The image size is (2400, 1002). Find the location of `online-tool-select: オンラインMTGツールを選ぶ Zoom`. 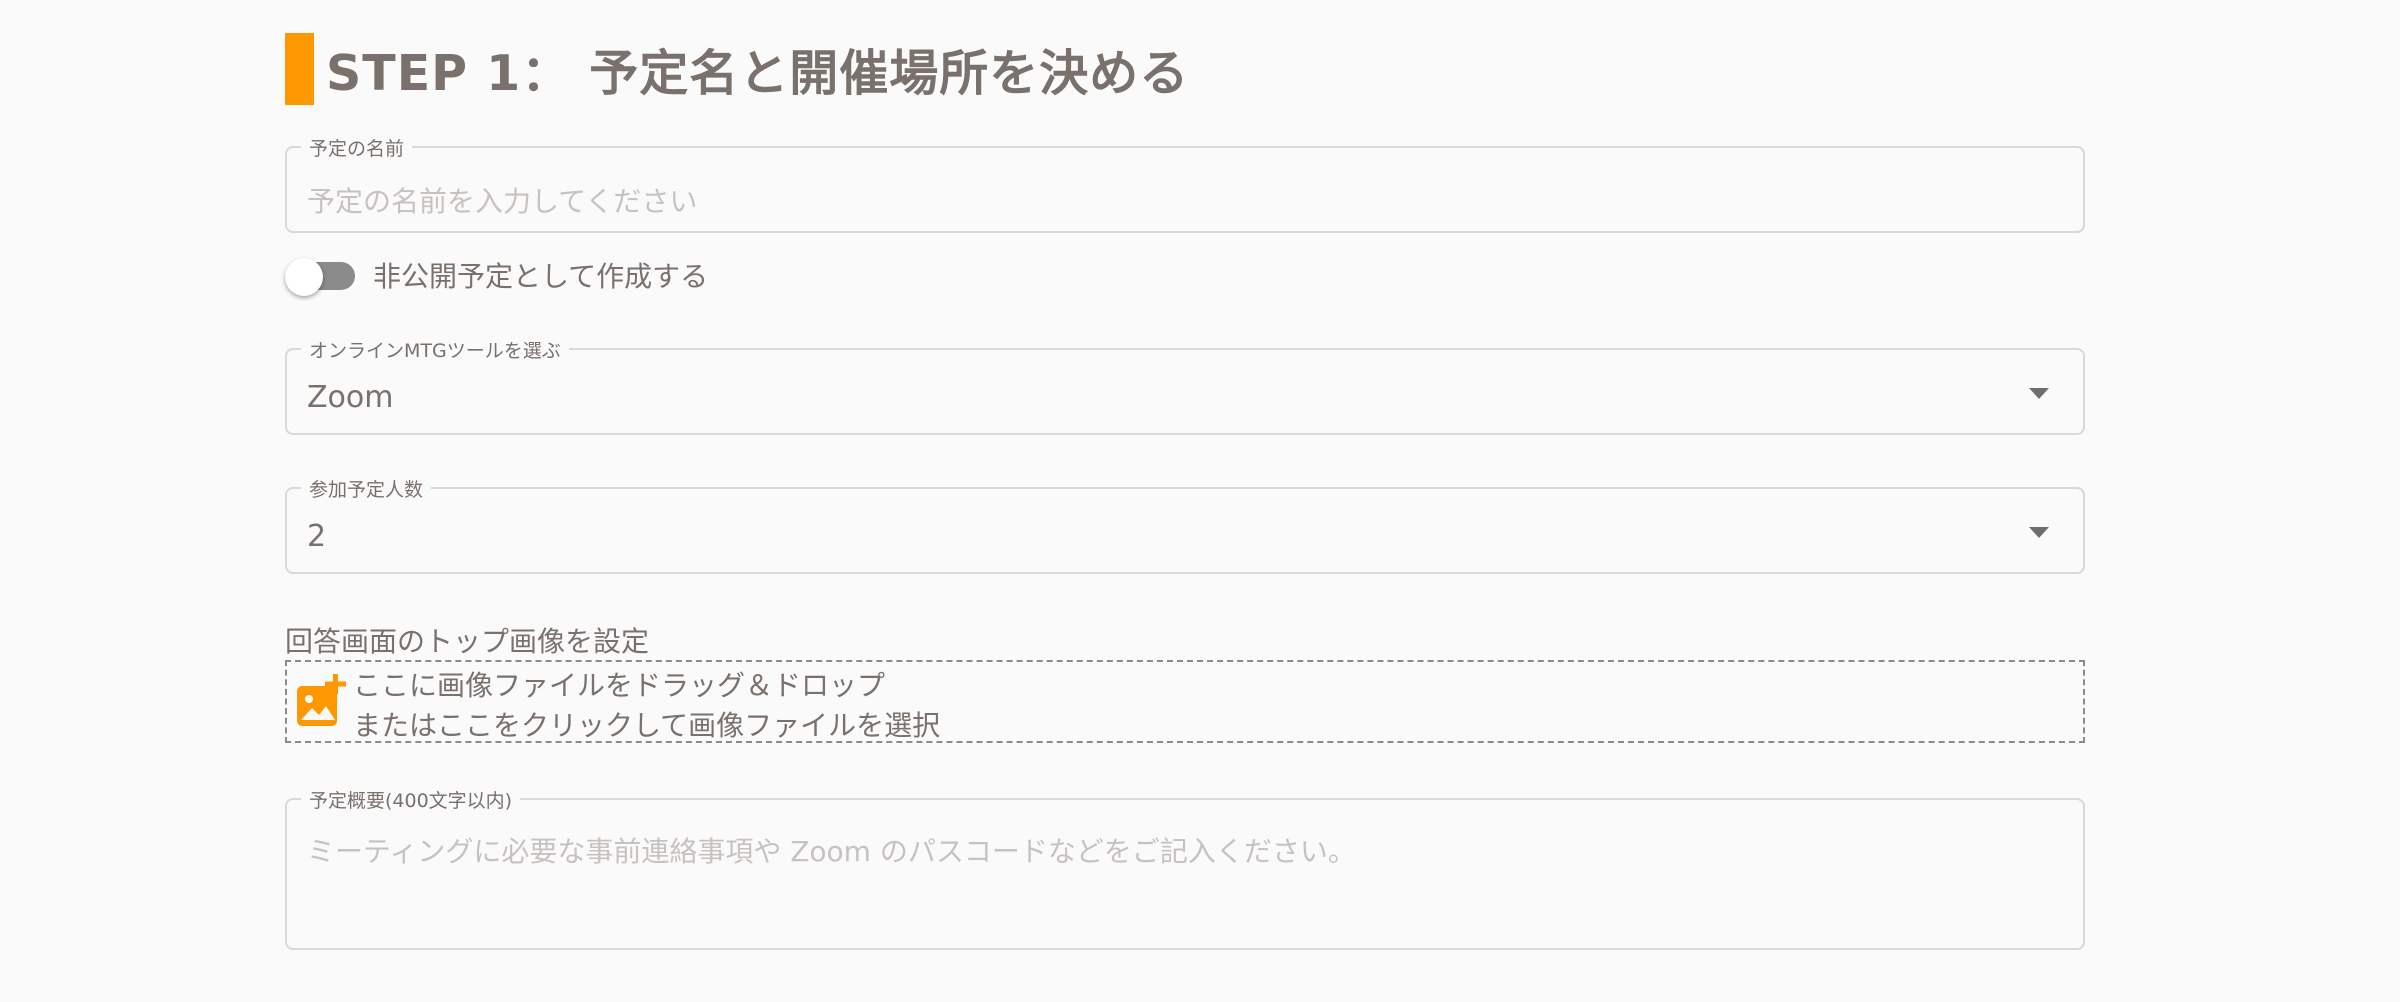

online-tool-select: オンラインMTGツールを選ぶ Zoom is located at coordinates (1185, 385).